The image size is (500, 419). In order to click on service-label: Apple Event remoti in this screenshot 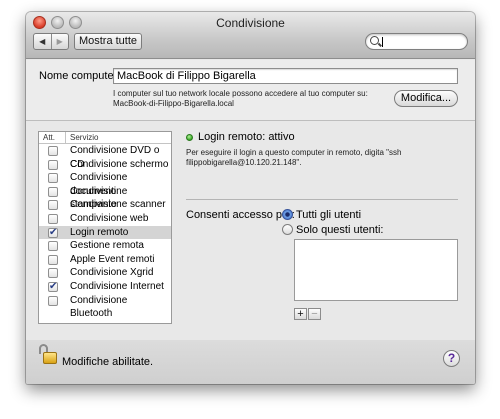, I will do `click(112, 259)`.